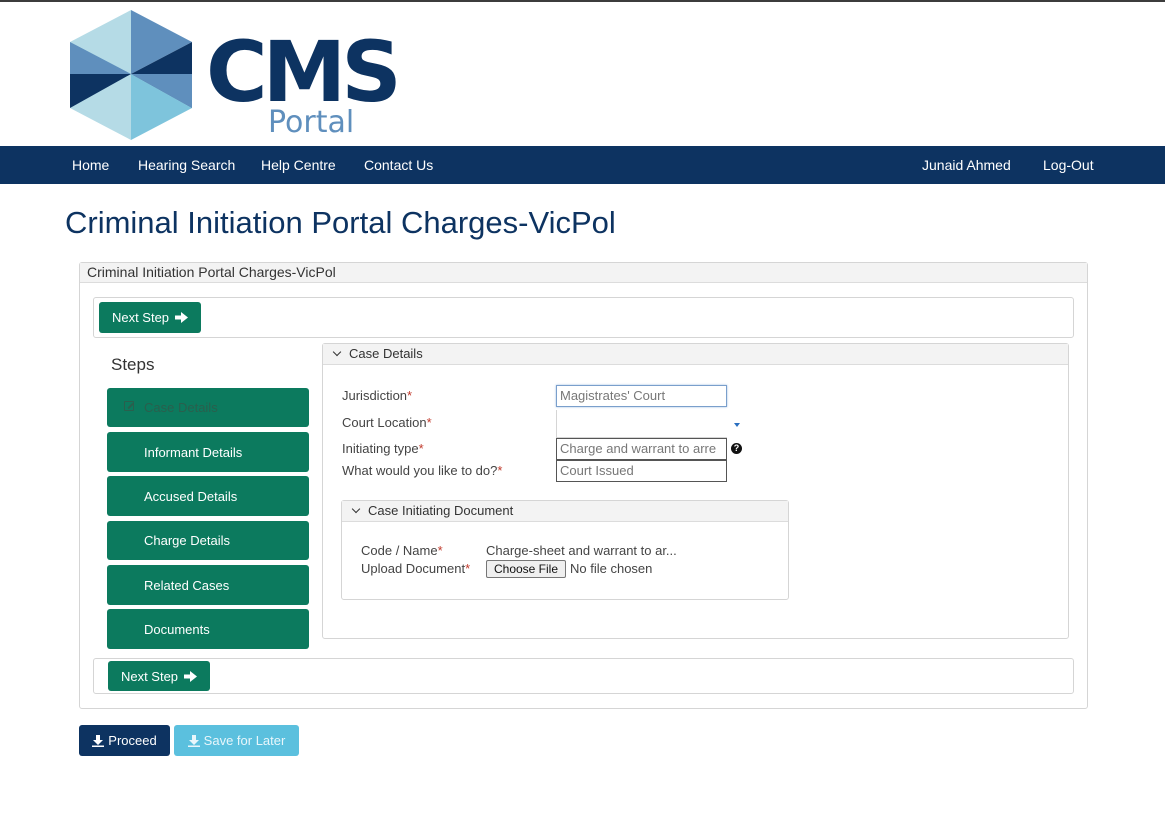  I want to click on jurisdiction-label-text: Jurisdiction, so click(375, 395).